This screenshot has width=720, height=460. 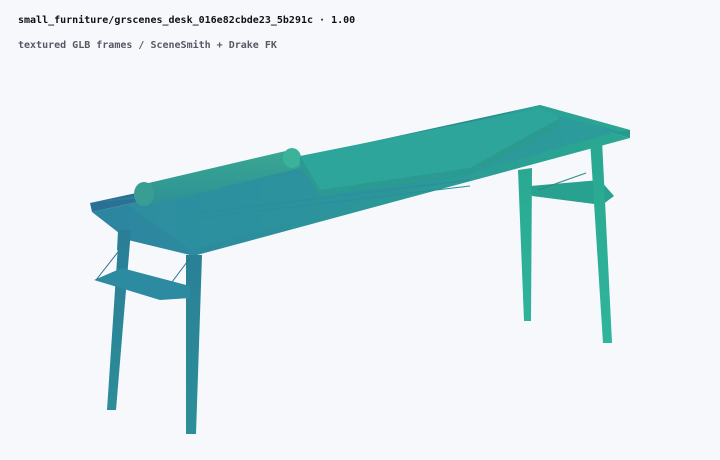 I want to click on desk-leg-front-left, so click(x=194, y=344).